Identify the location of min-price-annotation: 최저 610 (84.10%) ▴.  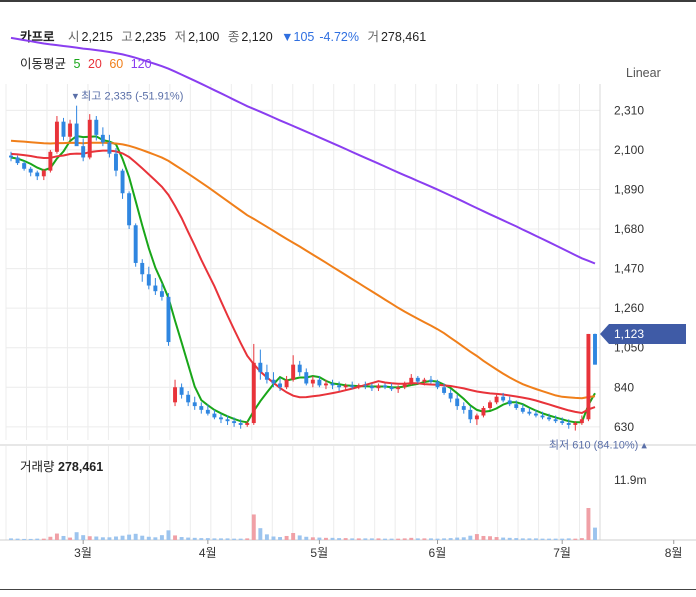
(598, 445).